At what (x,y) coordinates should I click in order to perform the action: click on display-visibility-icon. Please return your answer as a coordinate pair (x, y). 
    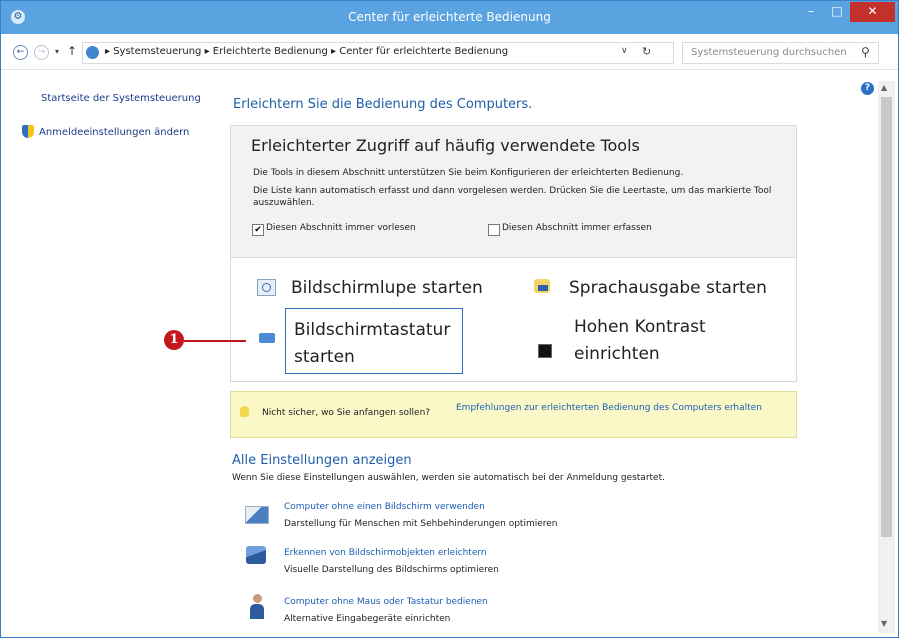
    Looking at the image, I should click on (256, 555).